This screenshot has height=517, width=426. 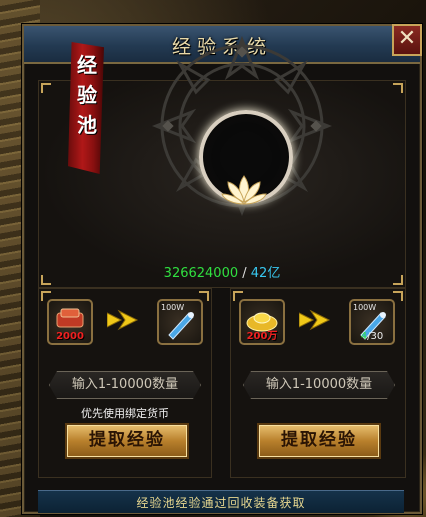 What do you see at coordinates (244, 190) in the screenshot?
I see `lotus-icon` at bounding box center [244, 190].